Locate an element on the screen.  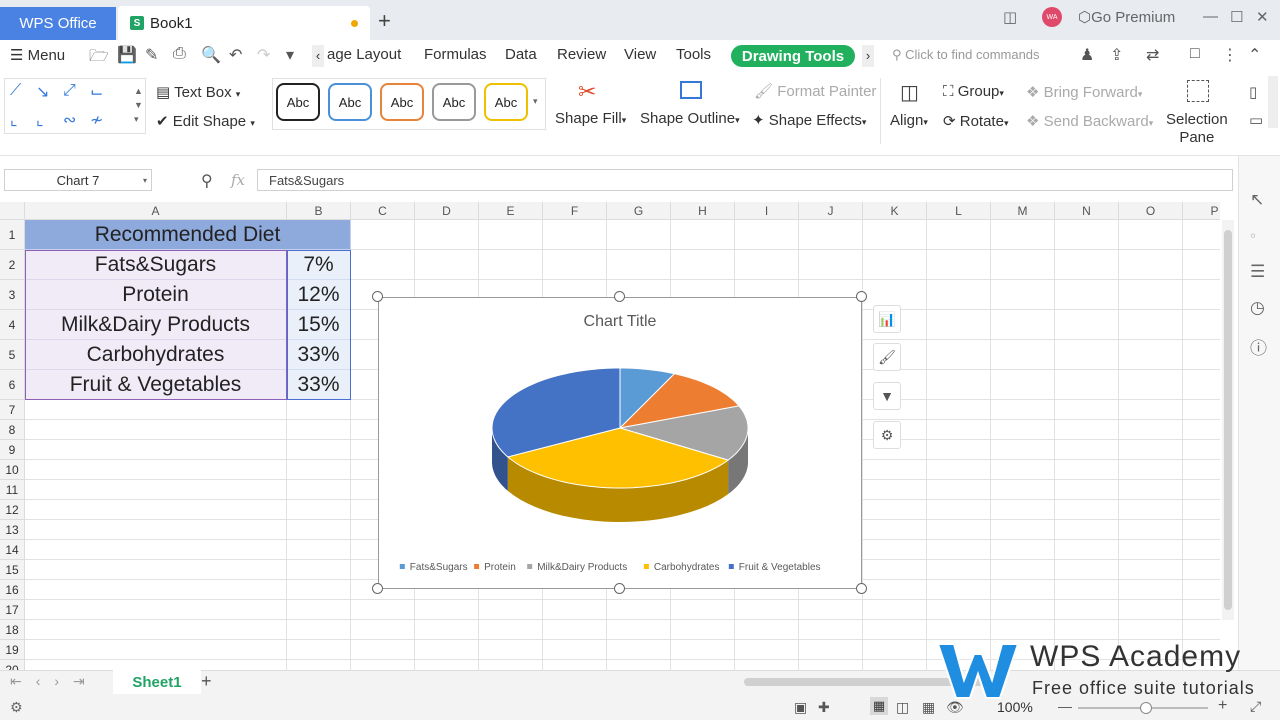
minimize-button: — is located at coordinates (1210, 16).